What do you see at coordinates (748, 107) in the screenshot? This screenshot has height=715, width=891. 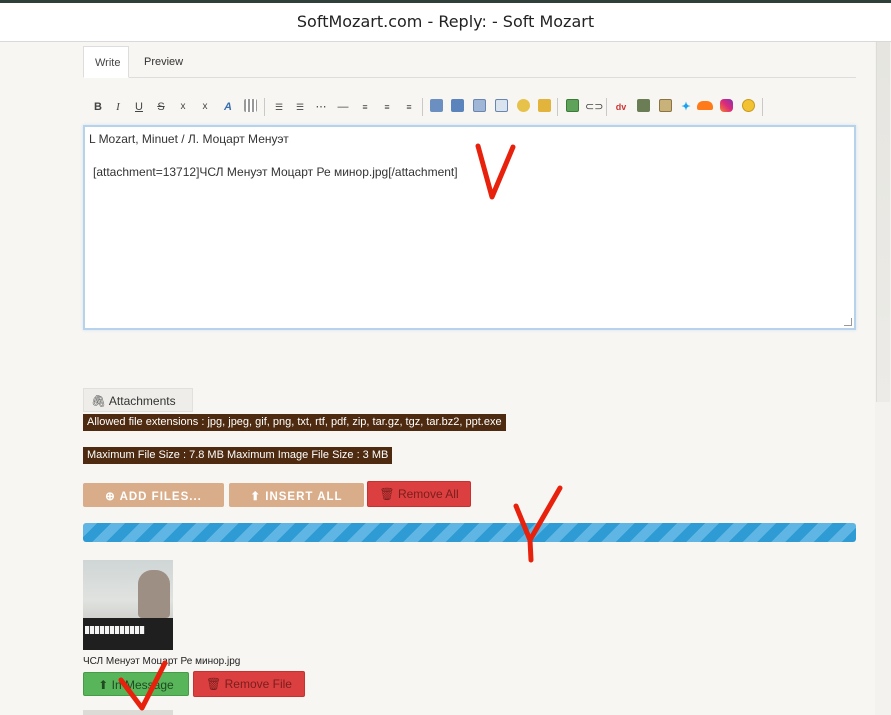 I see `smiley-icon` at bounding box center [748, 107].